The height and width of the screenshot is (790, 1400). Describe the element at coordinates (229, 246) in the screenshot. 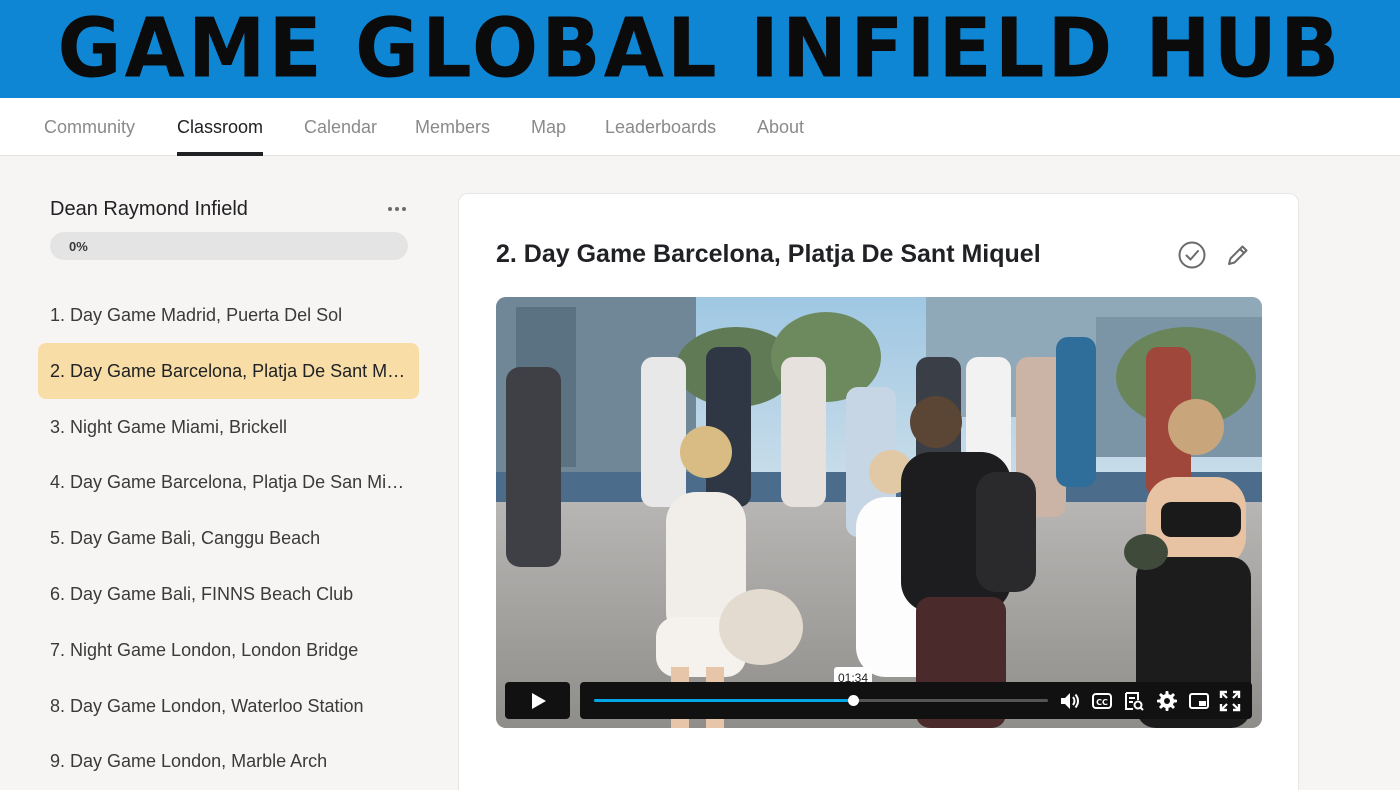

I see `course-progress-bar: 0%` at that location.